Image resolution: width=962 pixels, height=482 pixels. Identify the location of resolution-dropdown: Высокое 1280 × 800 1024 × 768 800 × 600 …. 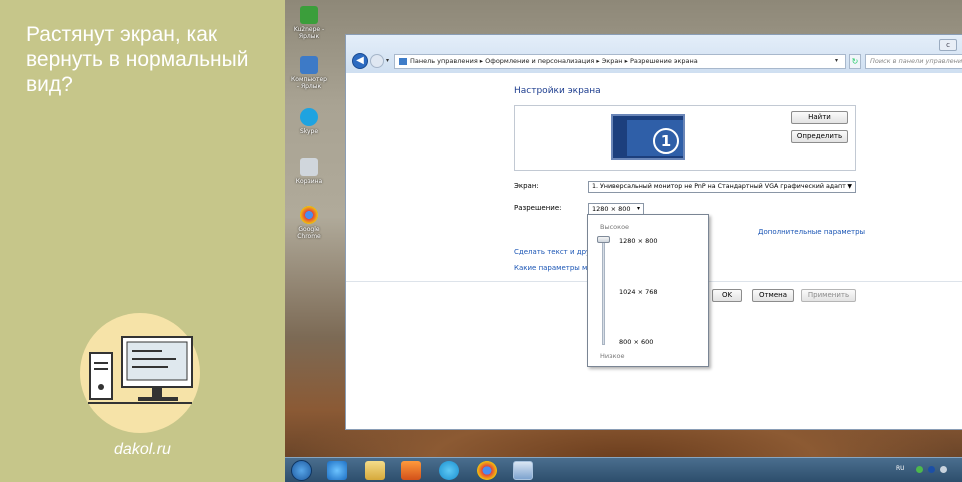
(648, 290).